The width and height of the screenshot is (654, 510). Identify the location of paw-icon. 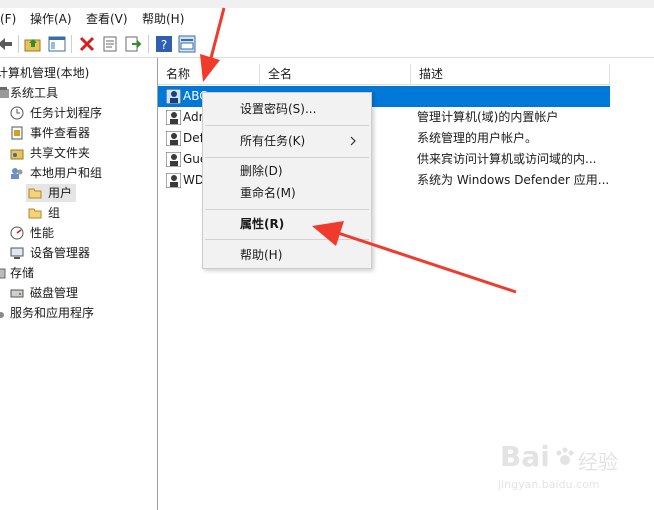
(565, 457).